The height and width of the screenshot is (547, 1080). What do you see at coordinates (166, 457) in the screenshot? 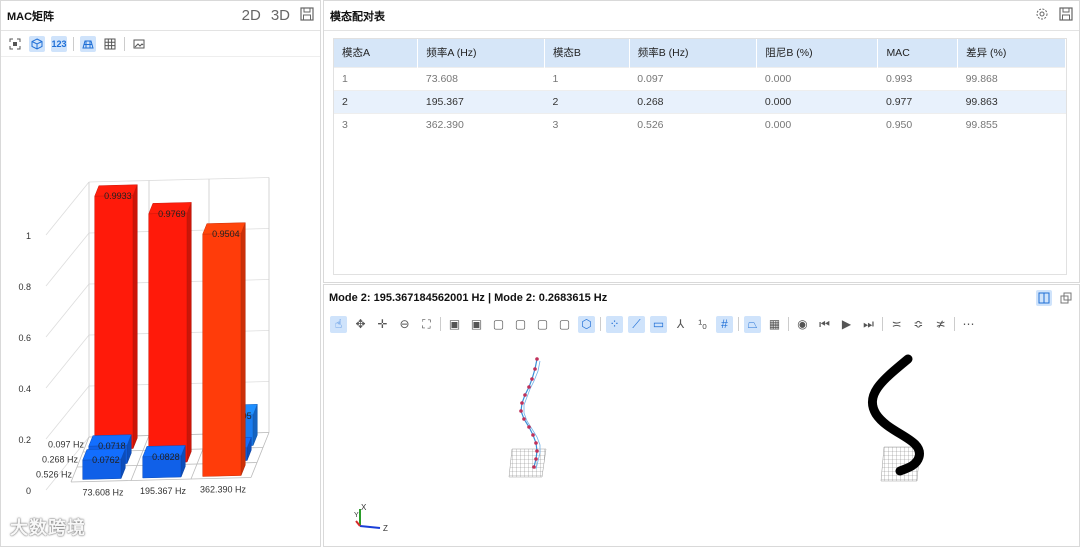
I see `mac-bar-value-label: 0.0828` at bounding box center [166, 457].